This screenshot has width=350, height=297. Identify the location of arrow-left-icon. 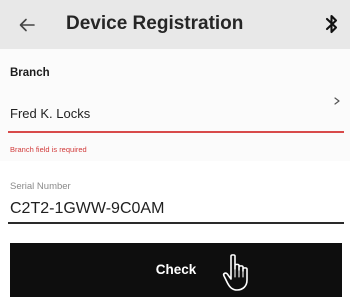
(27, 25).